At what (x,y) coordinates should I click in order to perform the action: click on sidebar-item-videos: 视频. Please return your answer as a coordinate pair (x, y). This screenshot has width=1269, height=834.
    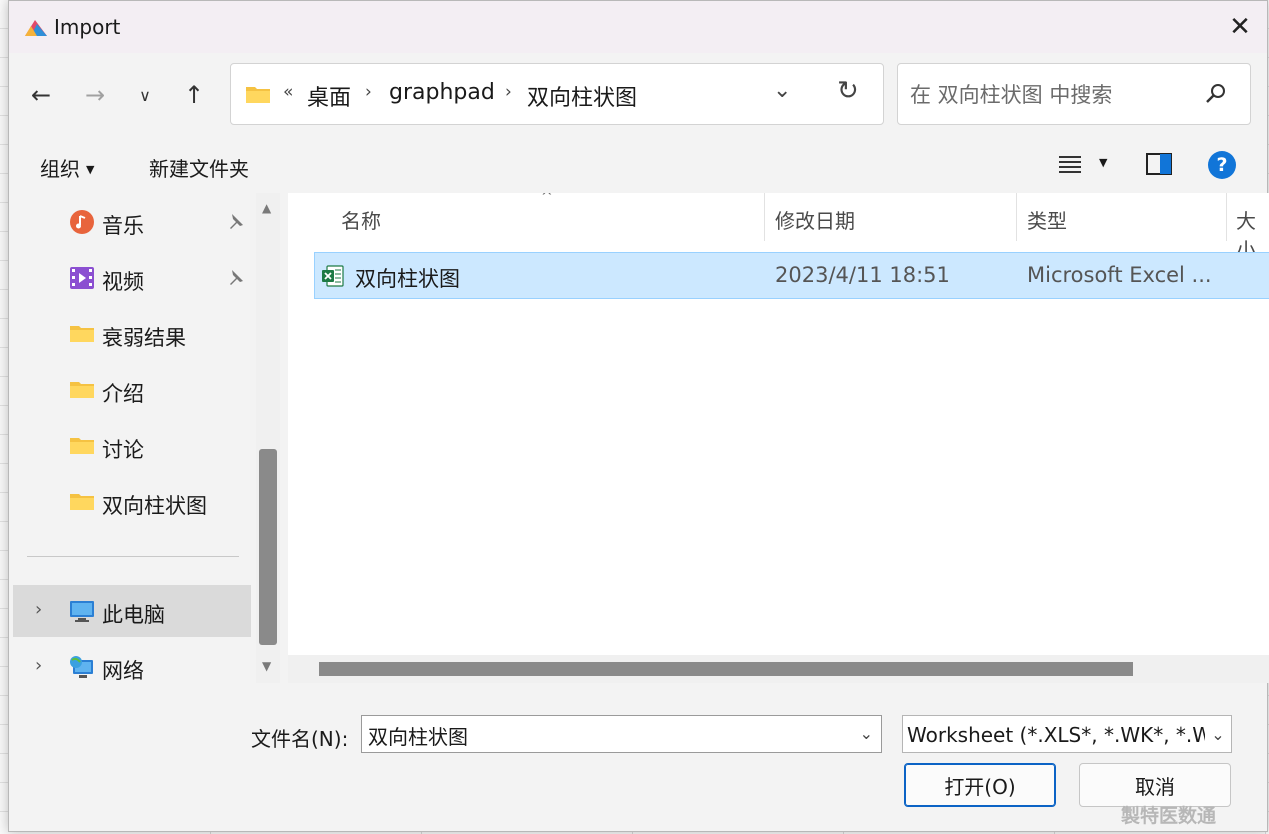
    Looking at the image, I should click on (131, 278).